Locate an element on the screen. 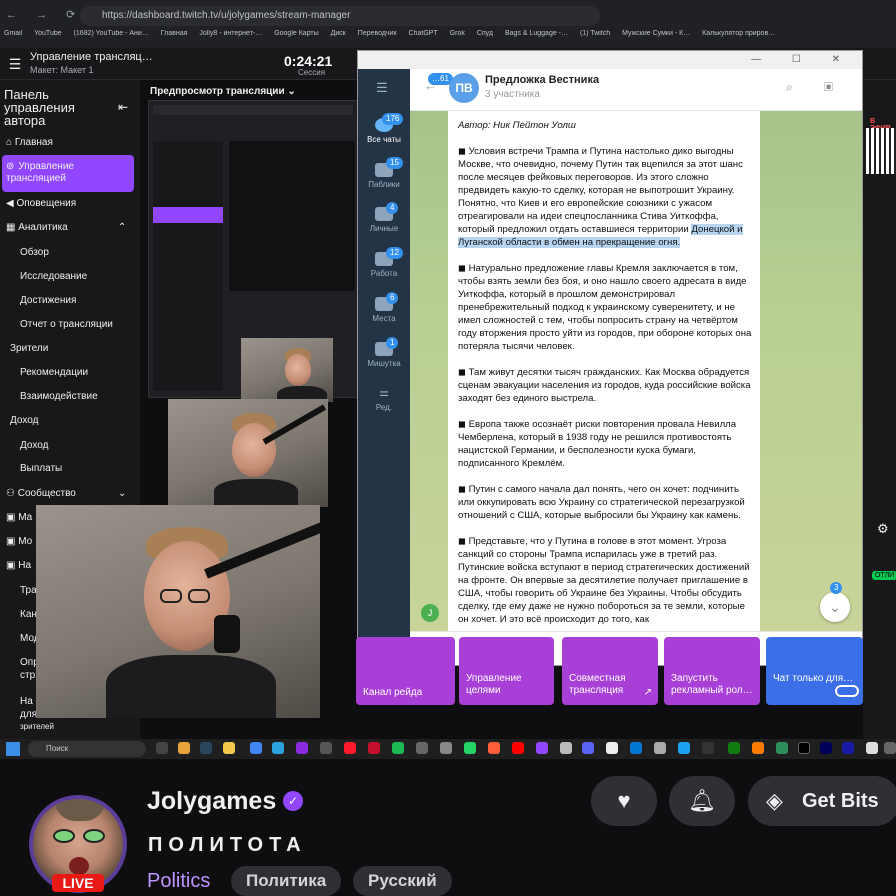 This screenshot has height=896, width=896. xbox-icon is located at coordinates (734, 748).